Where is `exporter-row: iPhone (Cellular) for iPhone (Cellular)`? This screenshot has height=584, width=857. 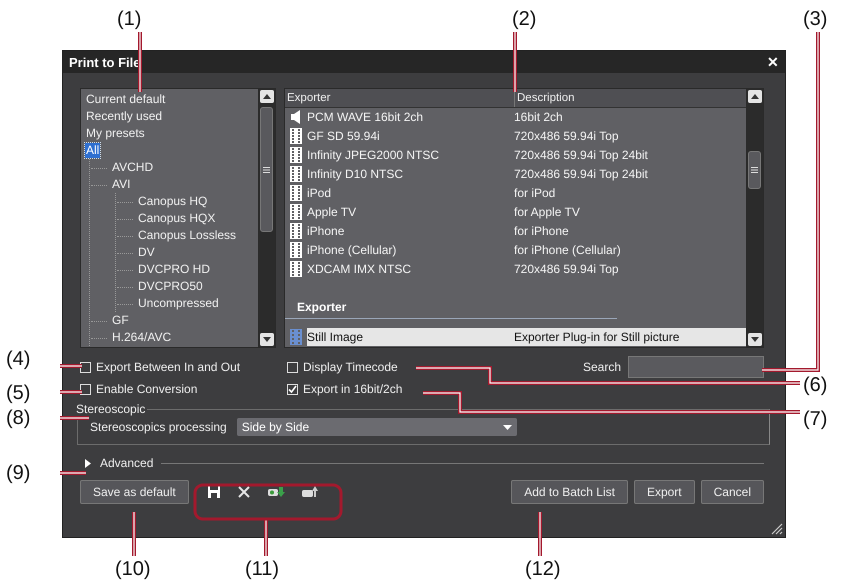
exporter-row: iPhone (Cellular) for iPhone (Cellular) is located at coordinates (526, 249).